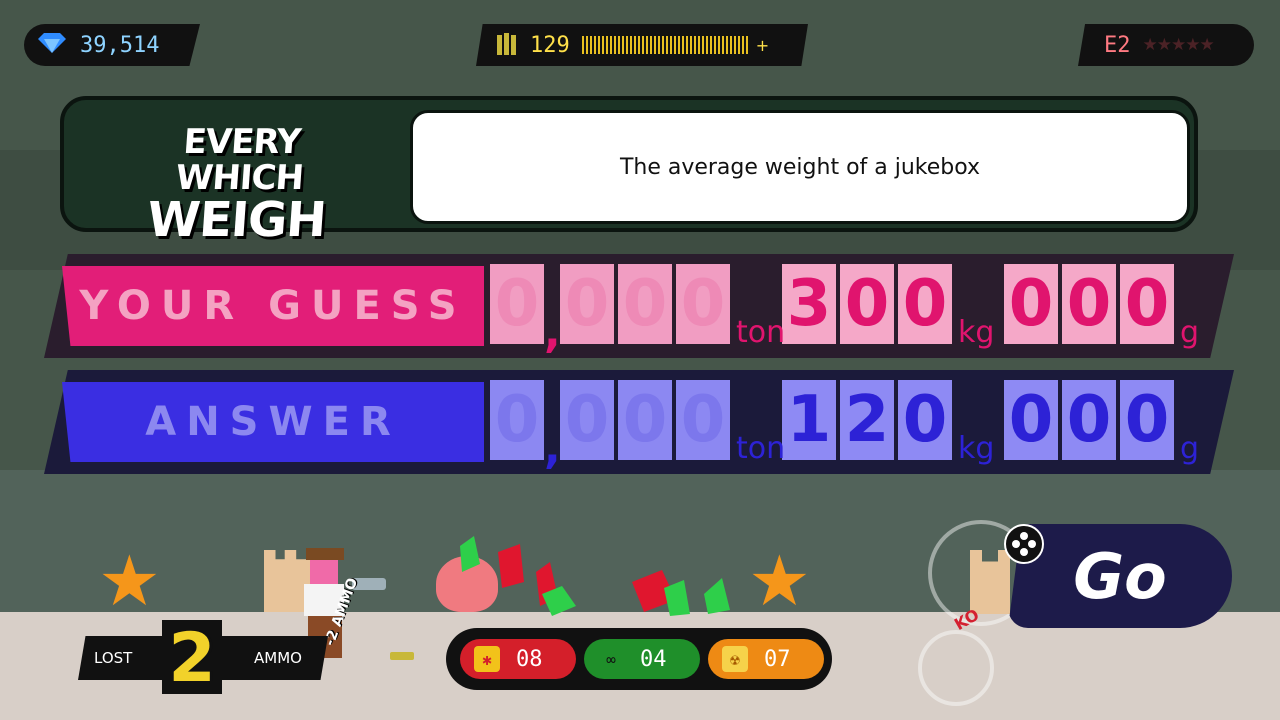 Image resolution: width=1280 pixels, height=720 pixels. What do you see at coordinates (1190, 448) in the screenshot?
I see `answer-unit-g: g` at bounding box center [1190, 448].